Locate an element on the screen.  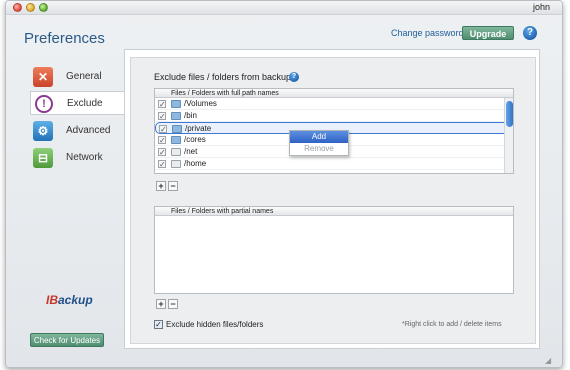
item-name: /bin is located at coordinates (190, 115).